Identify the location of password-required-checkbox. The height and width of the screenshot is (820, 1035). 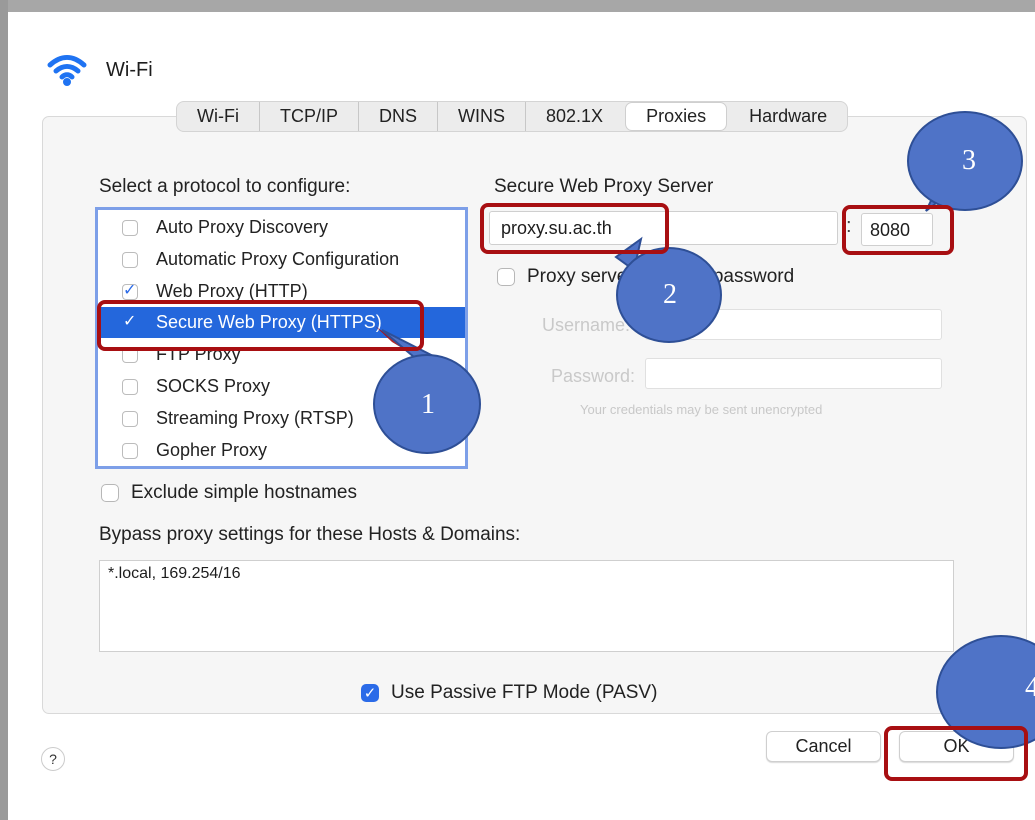
(506, 277).